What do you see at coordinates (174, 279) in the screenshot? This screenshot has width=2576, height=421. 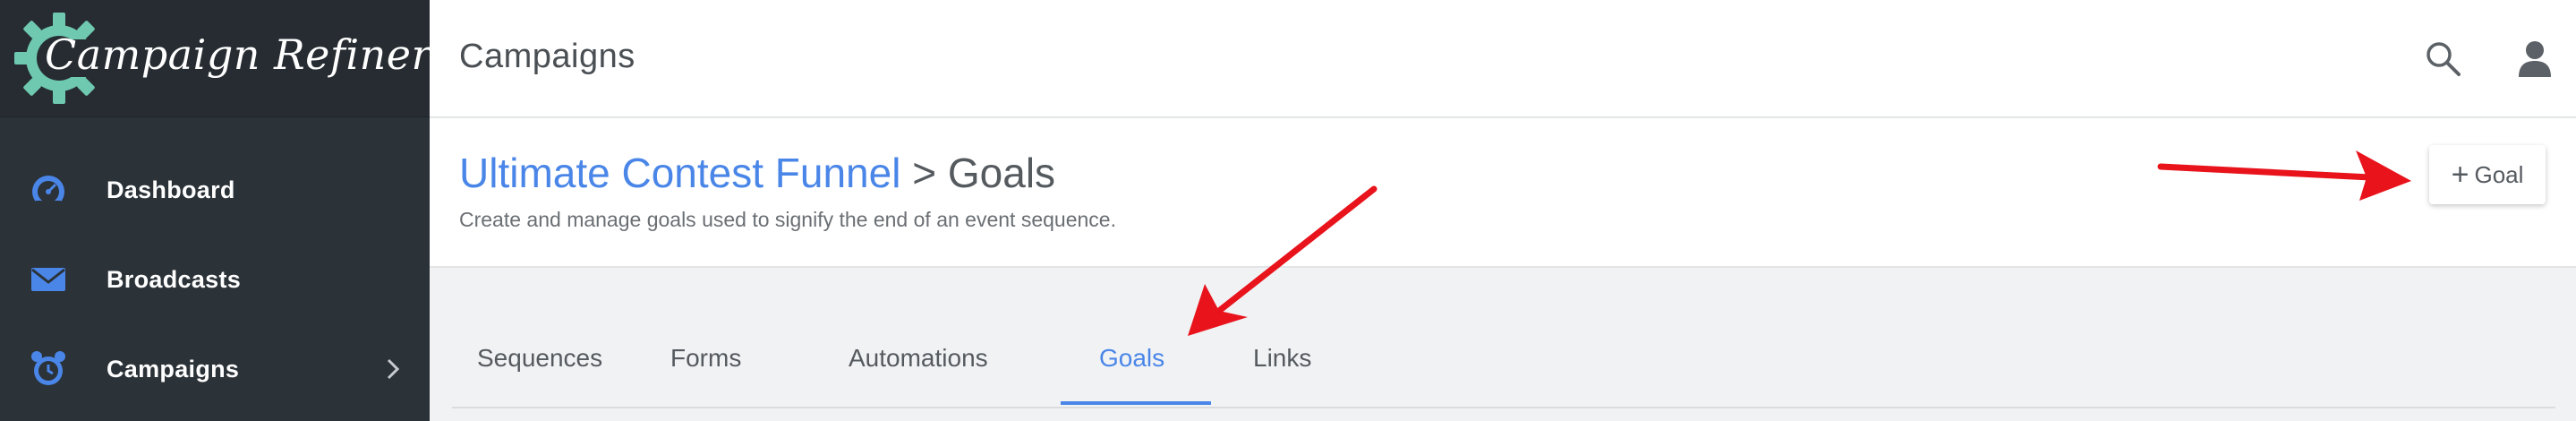 I see `sidebar-item-label: Broadcasts` at bounding box center [174, 279].